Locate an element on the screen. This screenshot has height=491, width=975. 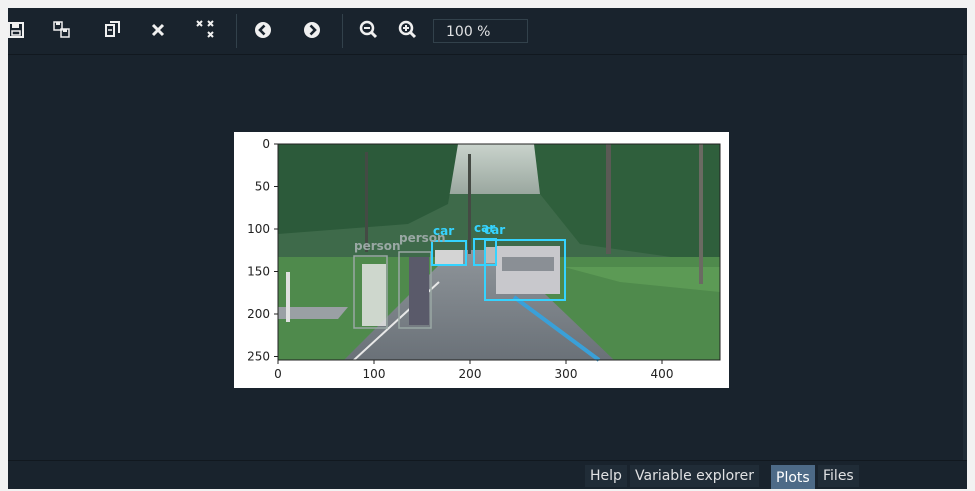
tab-files: Files is located at coordinates (838, 476).